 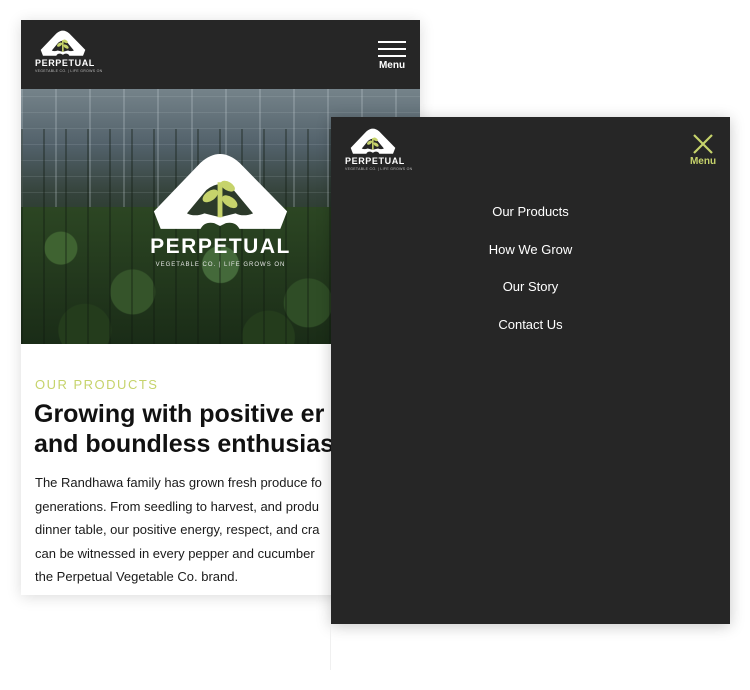 What do you see at coordinates (530, 220) in the screenshot?
I see `nav-item-our-products: Our Products` at bounding box center [530, 220].